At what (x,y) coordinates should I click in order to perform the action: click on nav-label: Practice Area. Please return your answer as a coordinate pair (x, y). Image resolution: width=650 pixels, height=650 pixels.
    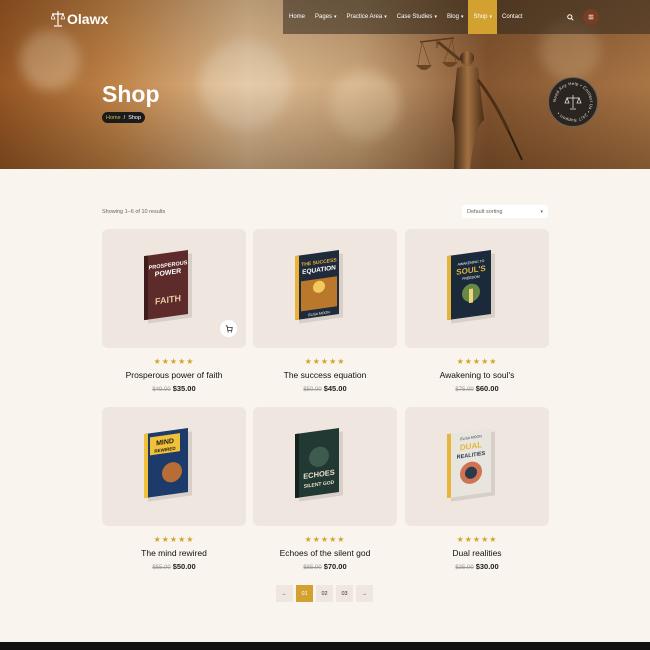
    Looking at the image, I should click on (364, 17).